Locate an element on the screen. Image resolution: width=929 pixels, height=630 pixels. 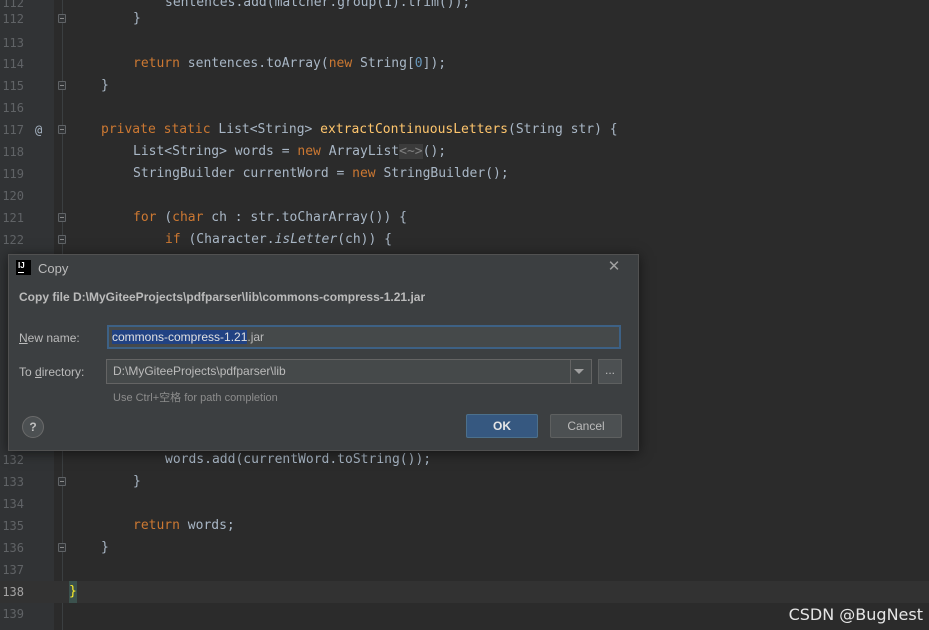
path-completion-hint: Use Ctrl+空格 for path completion is located at coordinates (195, 398).